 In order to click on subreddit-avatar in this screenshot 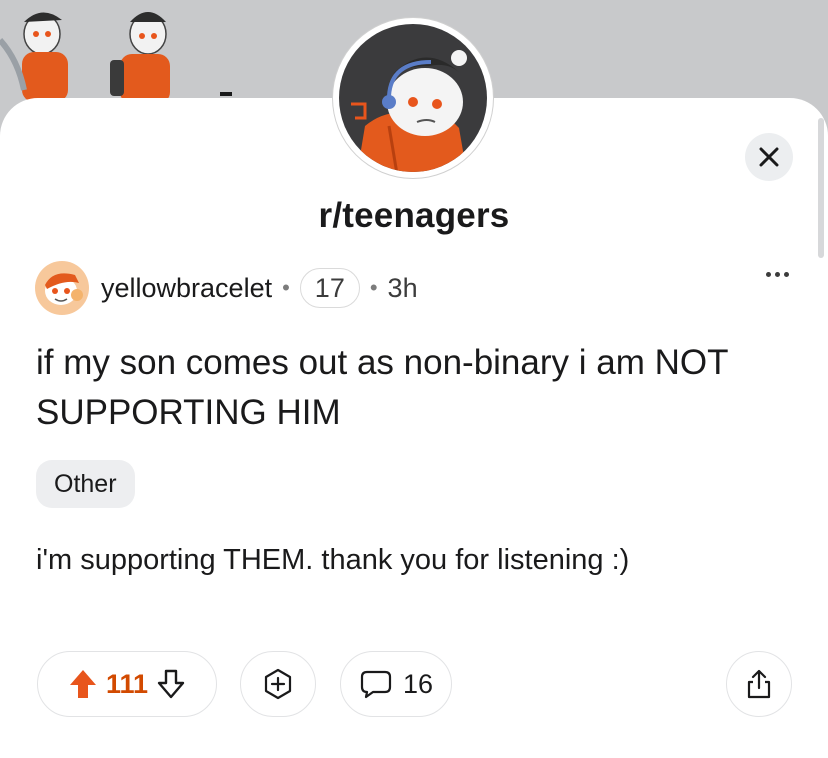, I will do `click(413, 98)`.